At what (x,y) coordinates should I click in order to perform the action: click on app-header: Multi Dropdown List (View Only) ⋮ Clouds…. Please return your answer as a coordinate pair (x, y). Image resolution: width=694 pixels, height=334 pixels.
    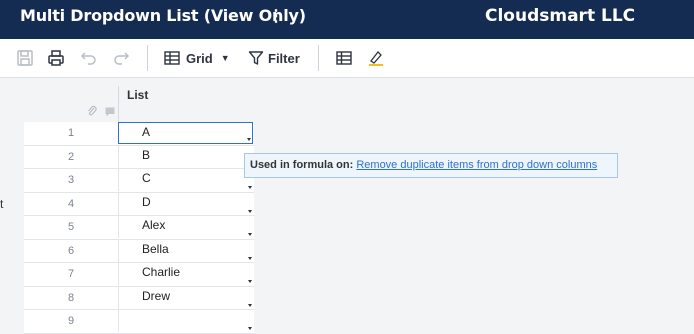
    Looking at the image, I should click on (347, 19).